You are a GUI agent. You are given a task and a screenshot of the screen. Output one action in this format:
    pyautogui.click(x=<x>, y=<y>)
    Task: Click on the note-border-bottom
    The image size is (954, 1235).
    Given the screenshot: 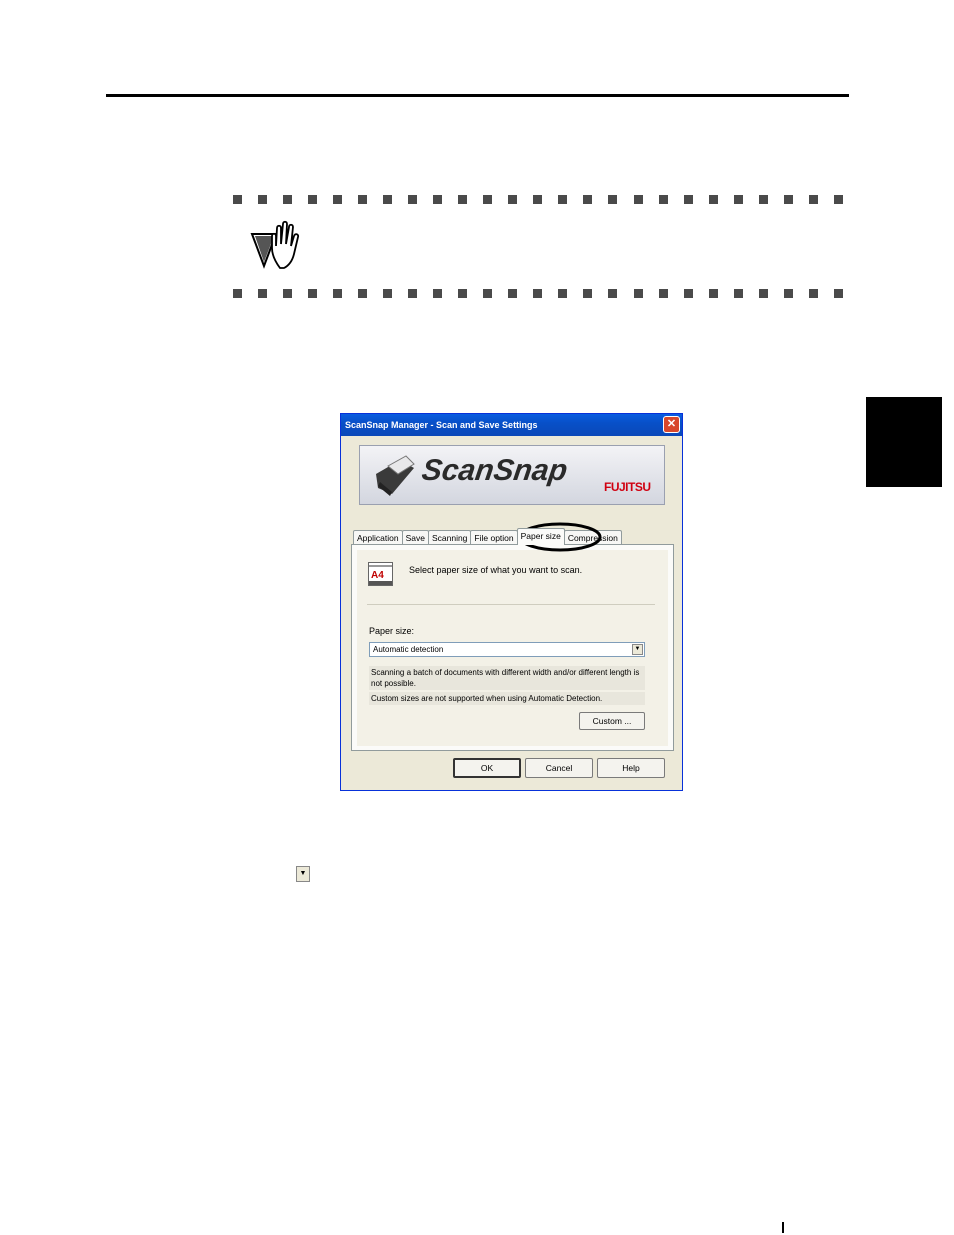 What is the action you would take?
    pyautogui.click(x=538, y=294)
    